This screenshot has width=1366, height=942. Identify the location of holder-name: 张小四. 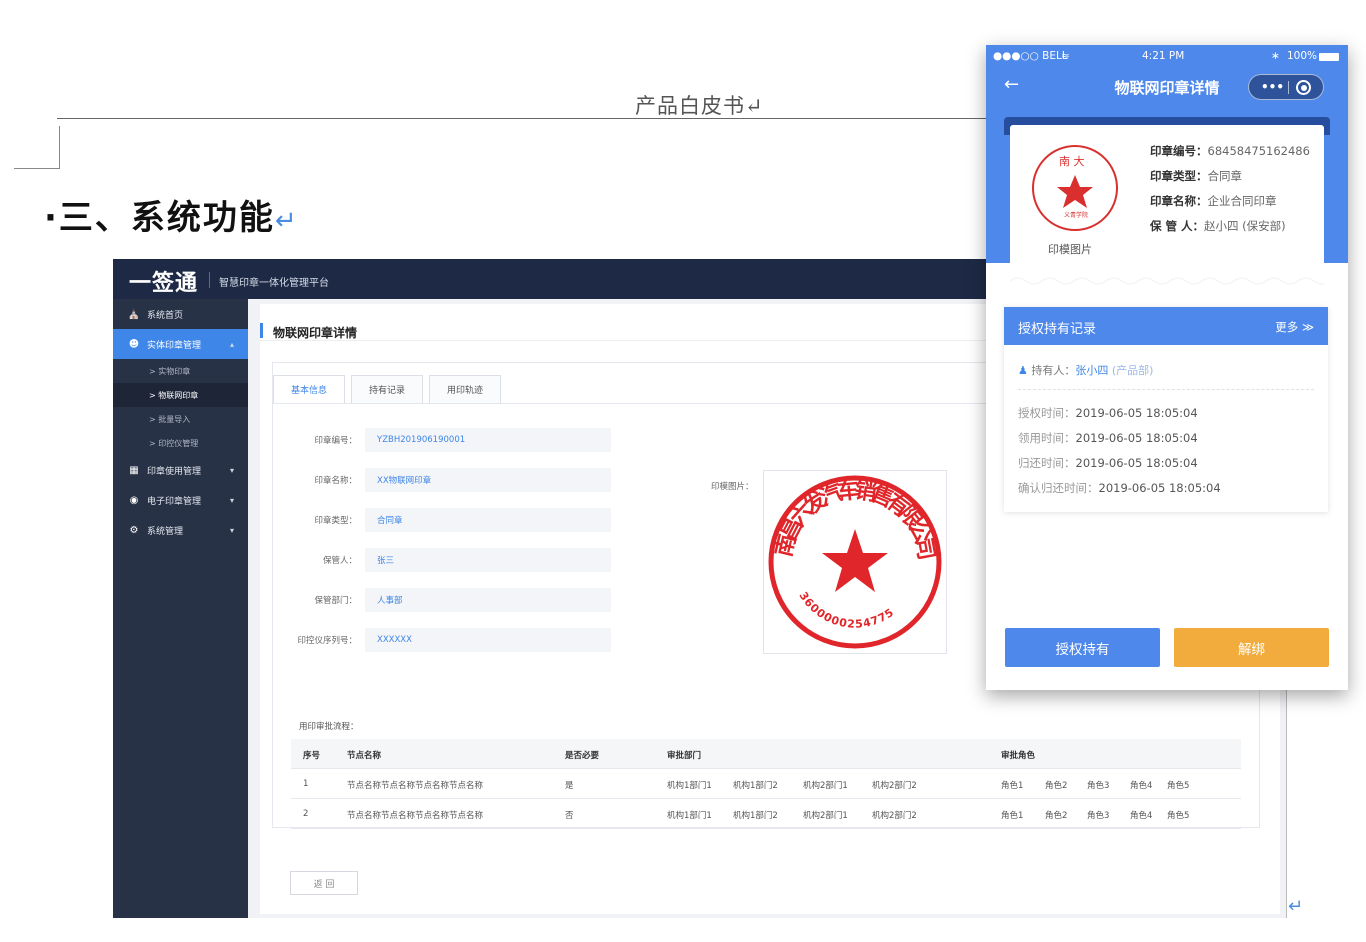
(1092, 370).